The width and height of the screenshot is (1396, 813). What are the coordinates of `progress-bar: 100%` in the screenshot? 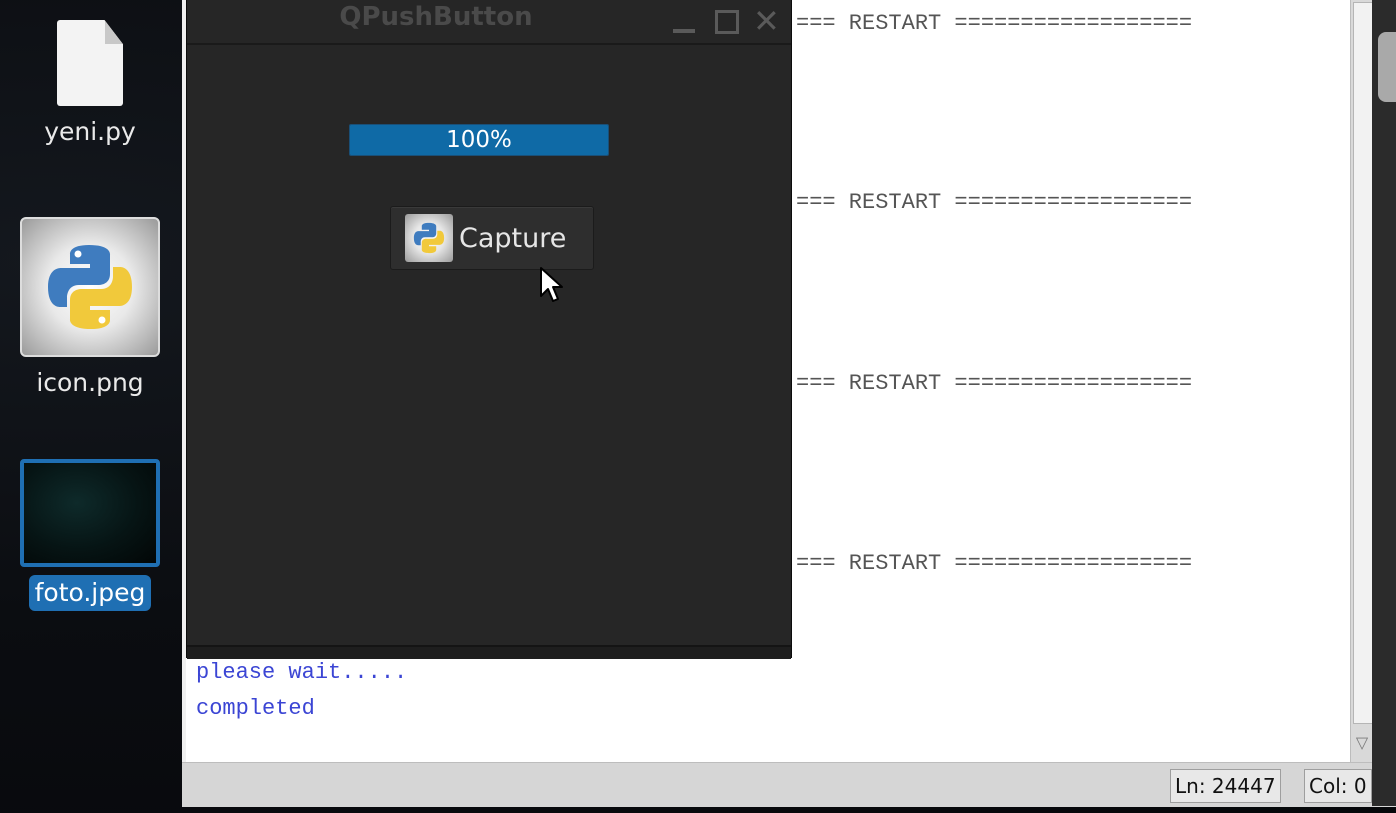 It's located at (479, 140).